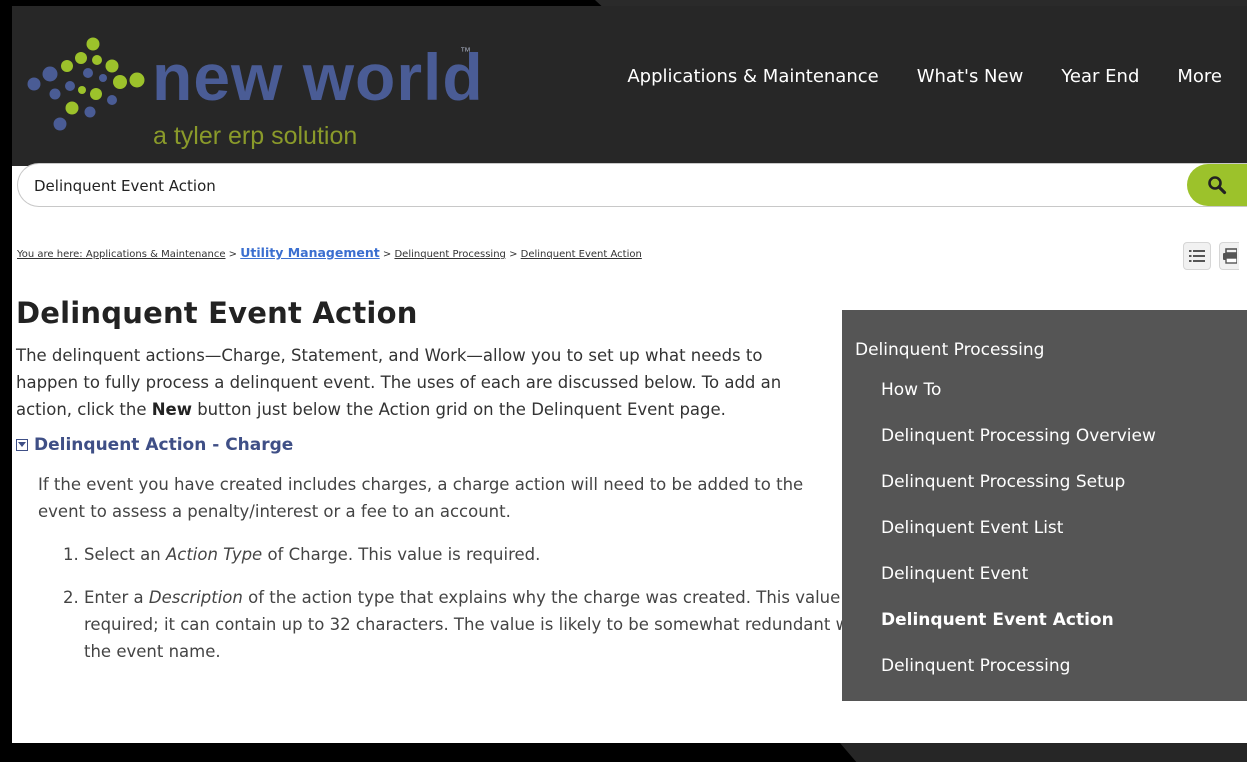  I want to click on toc-button, so click(1197, 256).